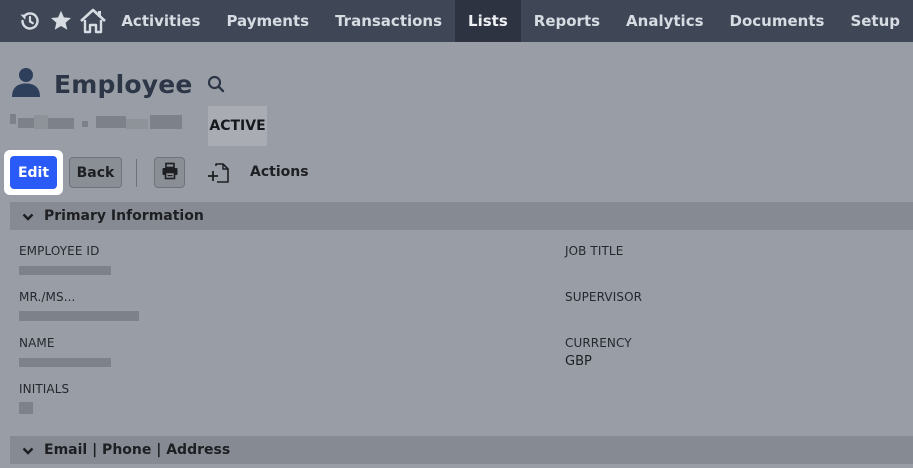  Describe the element at coordinates (267, 21) in the screenshot. I see `nav-payments: Payments` at that location.